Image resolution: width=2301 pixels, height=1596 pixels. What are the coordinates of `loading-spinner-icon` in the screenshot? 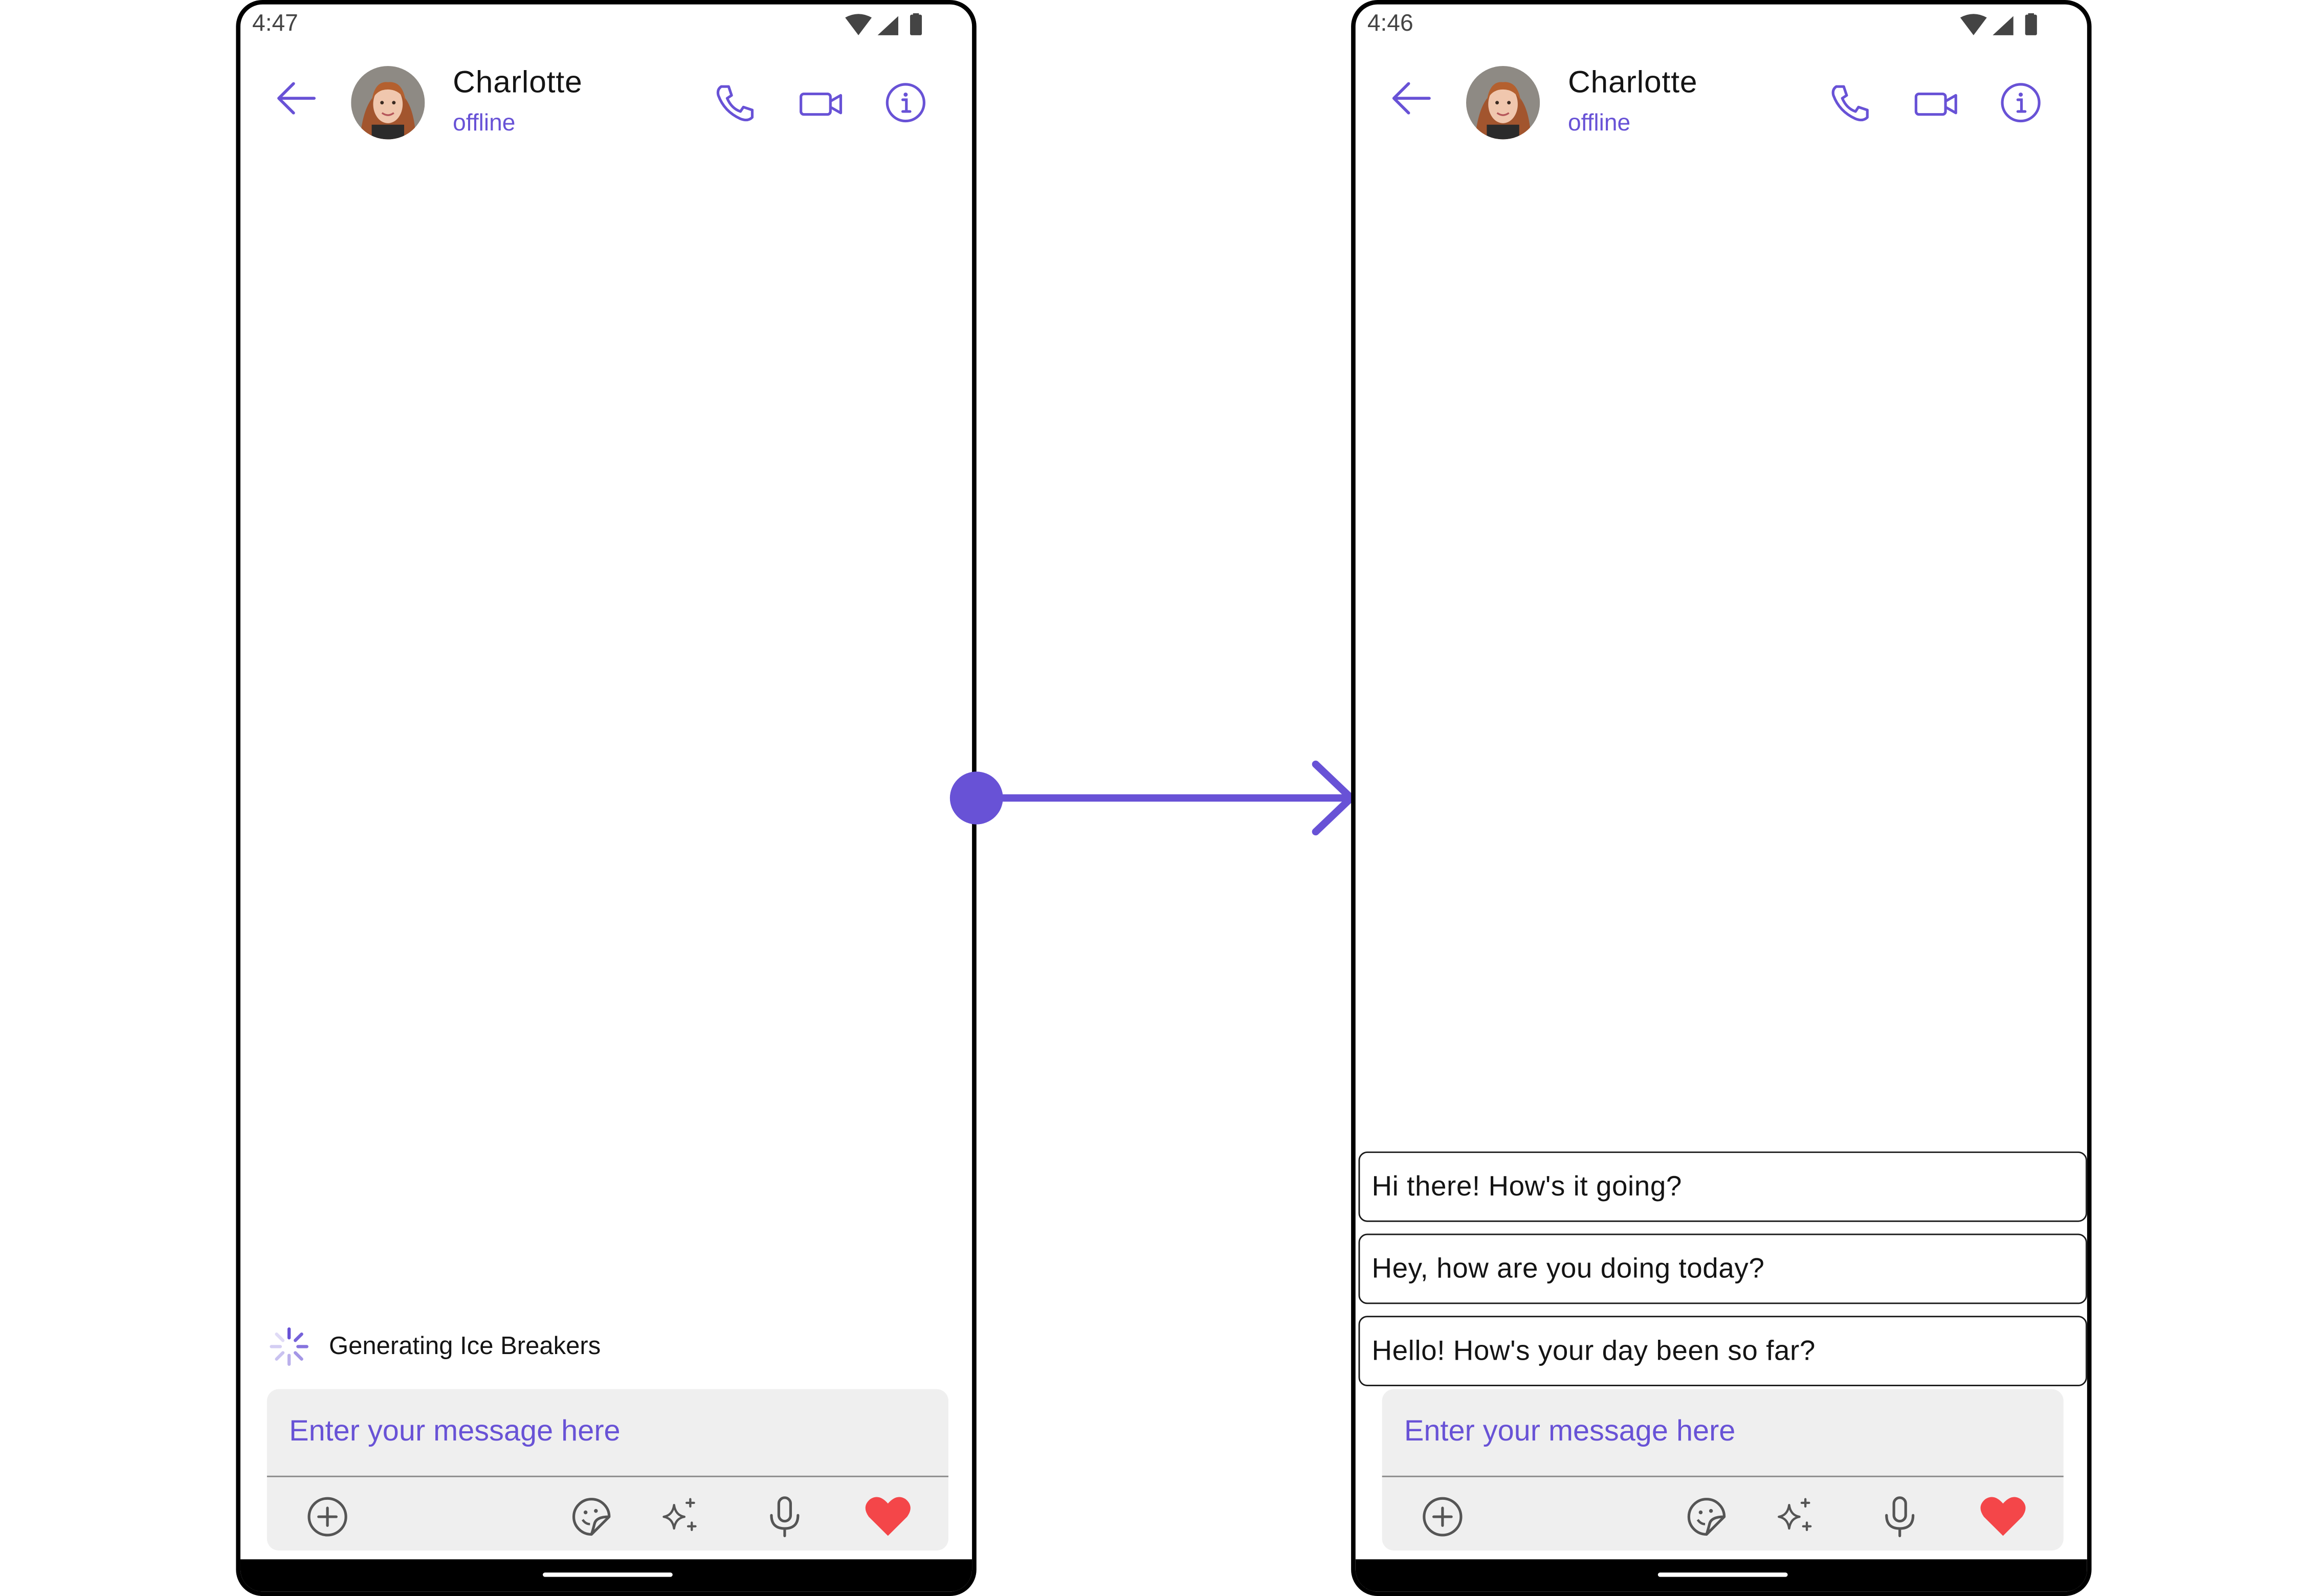 It's located at (289, 1346).